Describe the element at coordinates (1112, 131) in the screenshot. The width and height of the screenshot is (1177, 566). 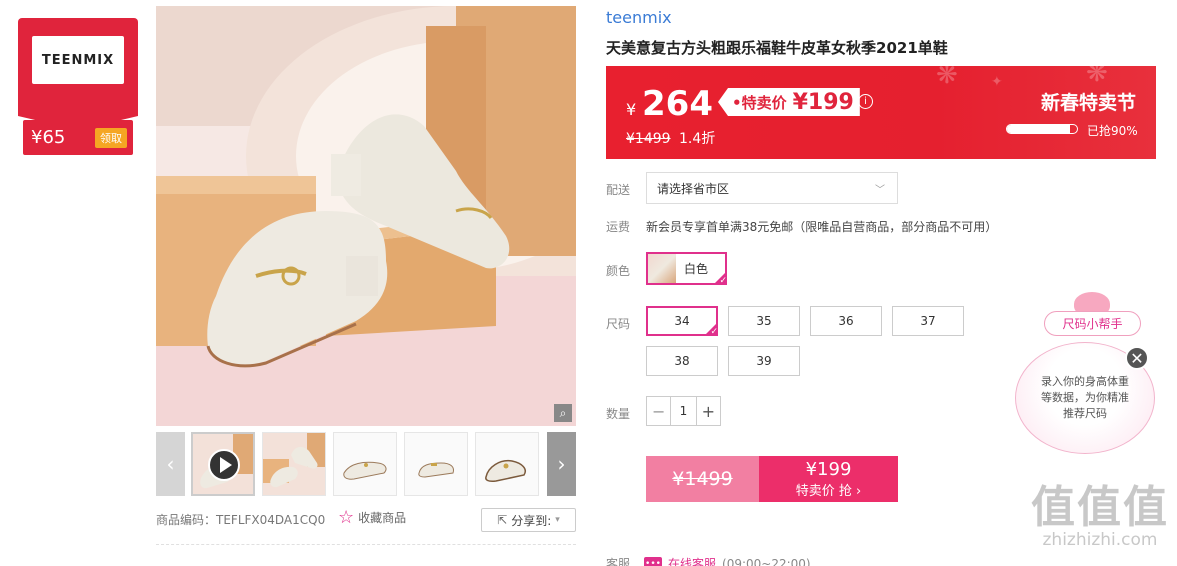
I see `sold-text: 已抢90%` at that location.